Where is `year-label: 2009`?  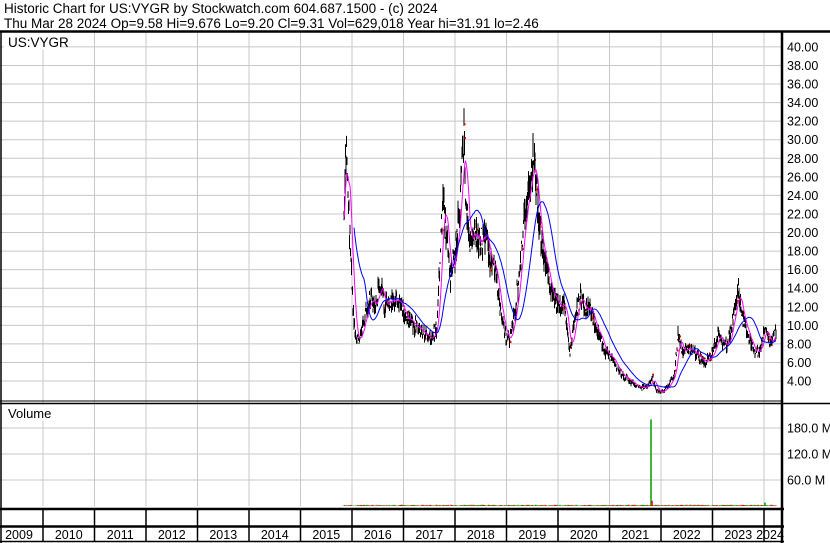
year-label: 2009 is located at coordinates (19, 535).